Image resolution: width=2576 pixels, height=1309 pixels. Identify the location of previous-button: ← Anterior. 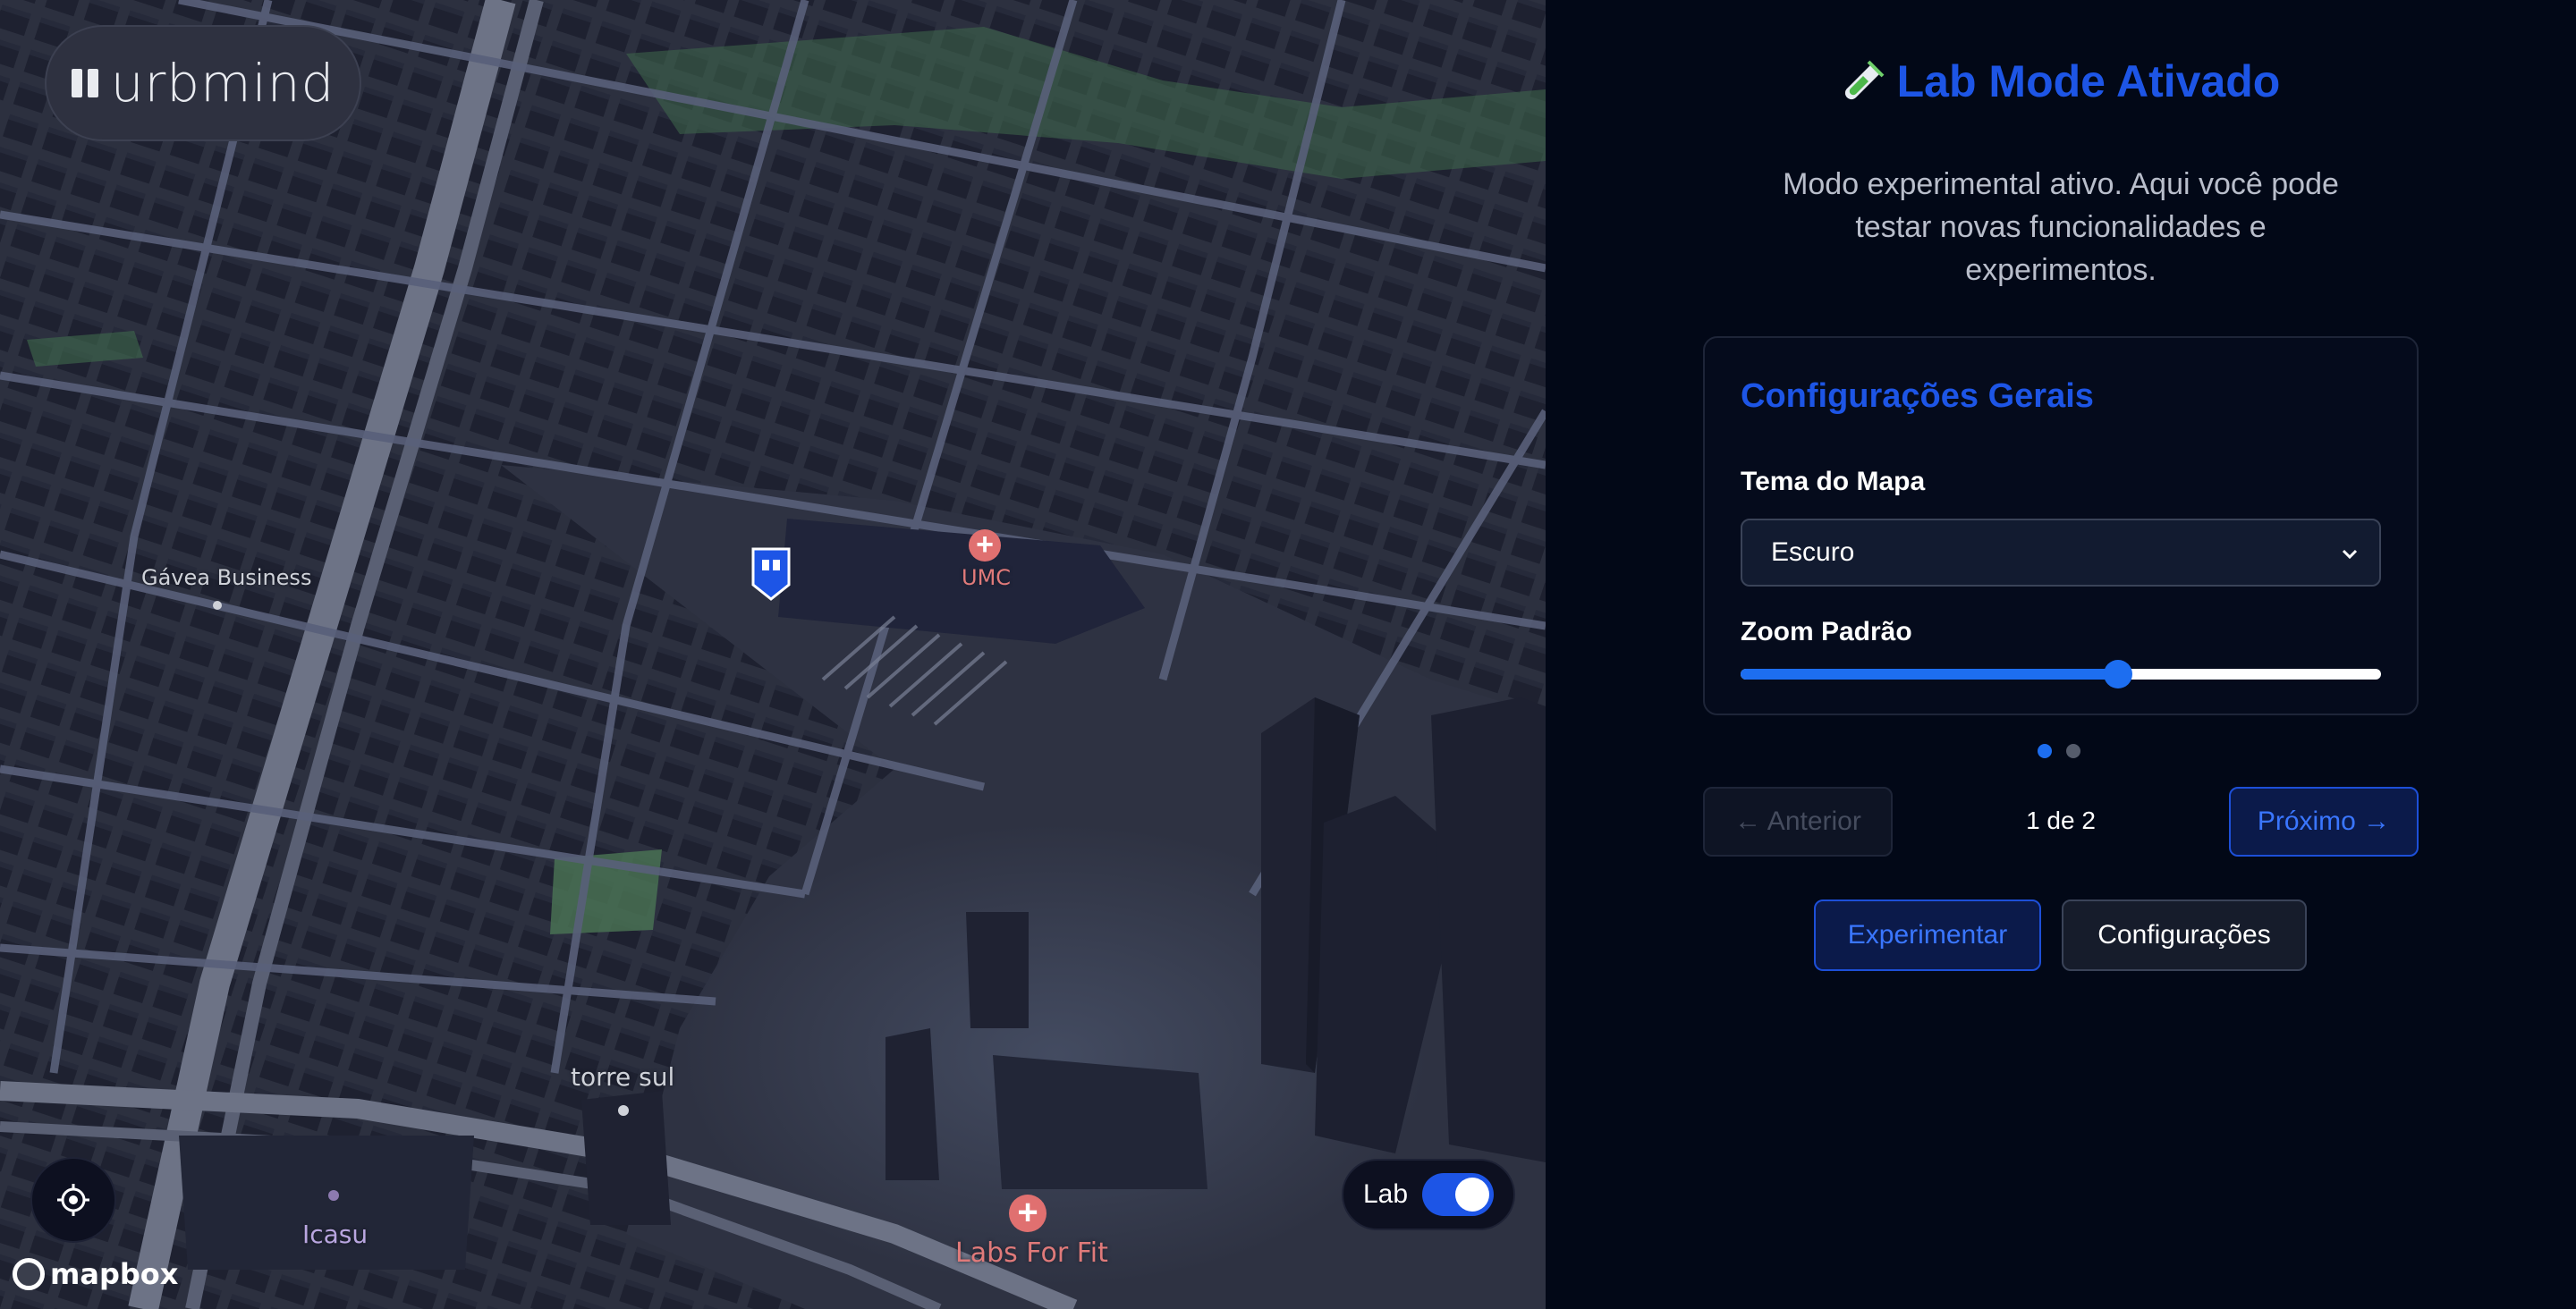
(1798, 822).